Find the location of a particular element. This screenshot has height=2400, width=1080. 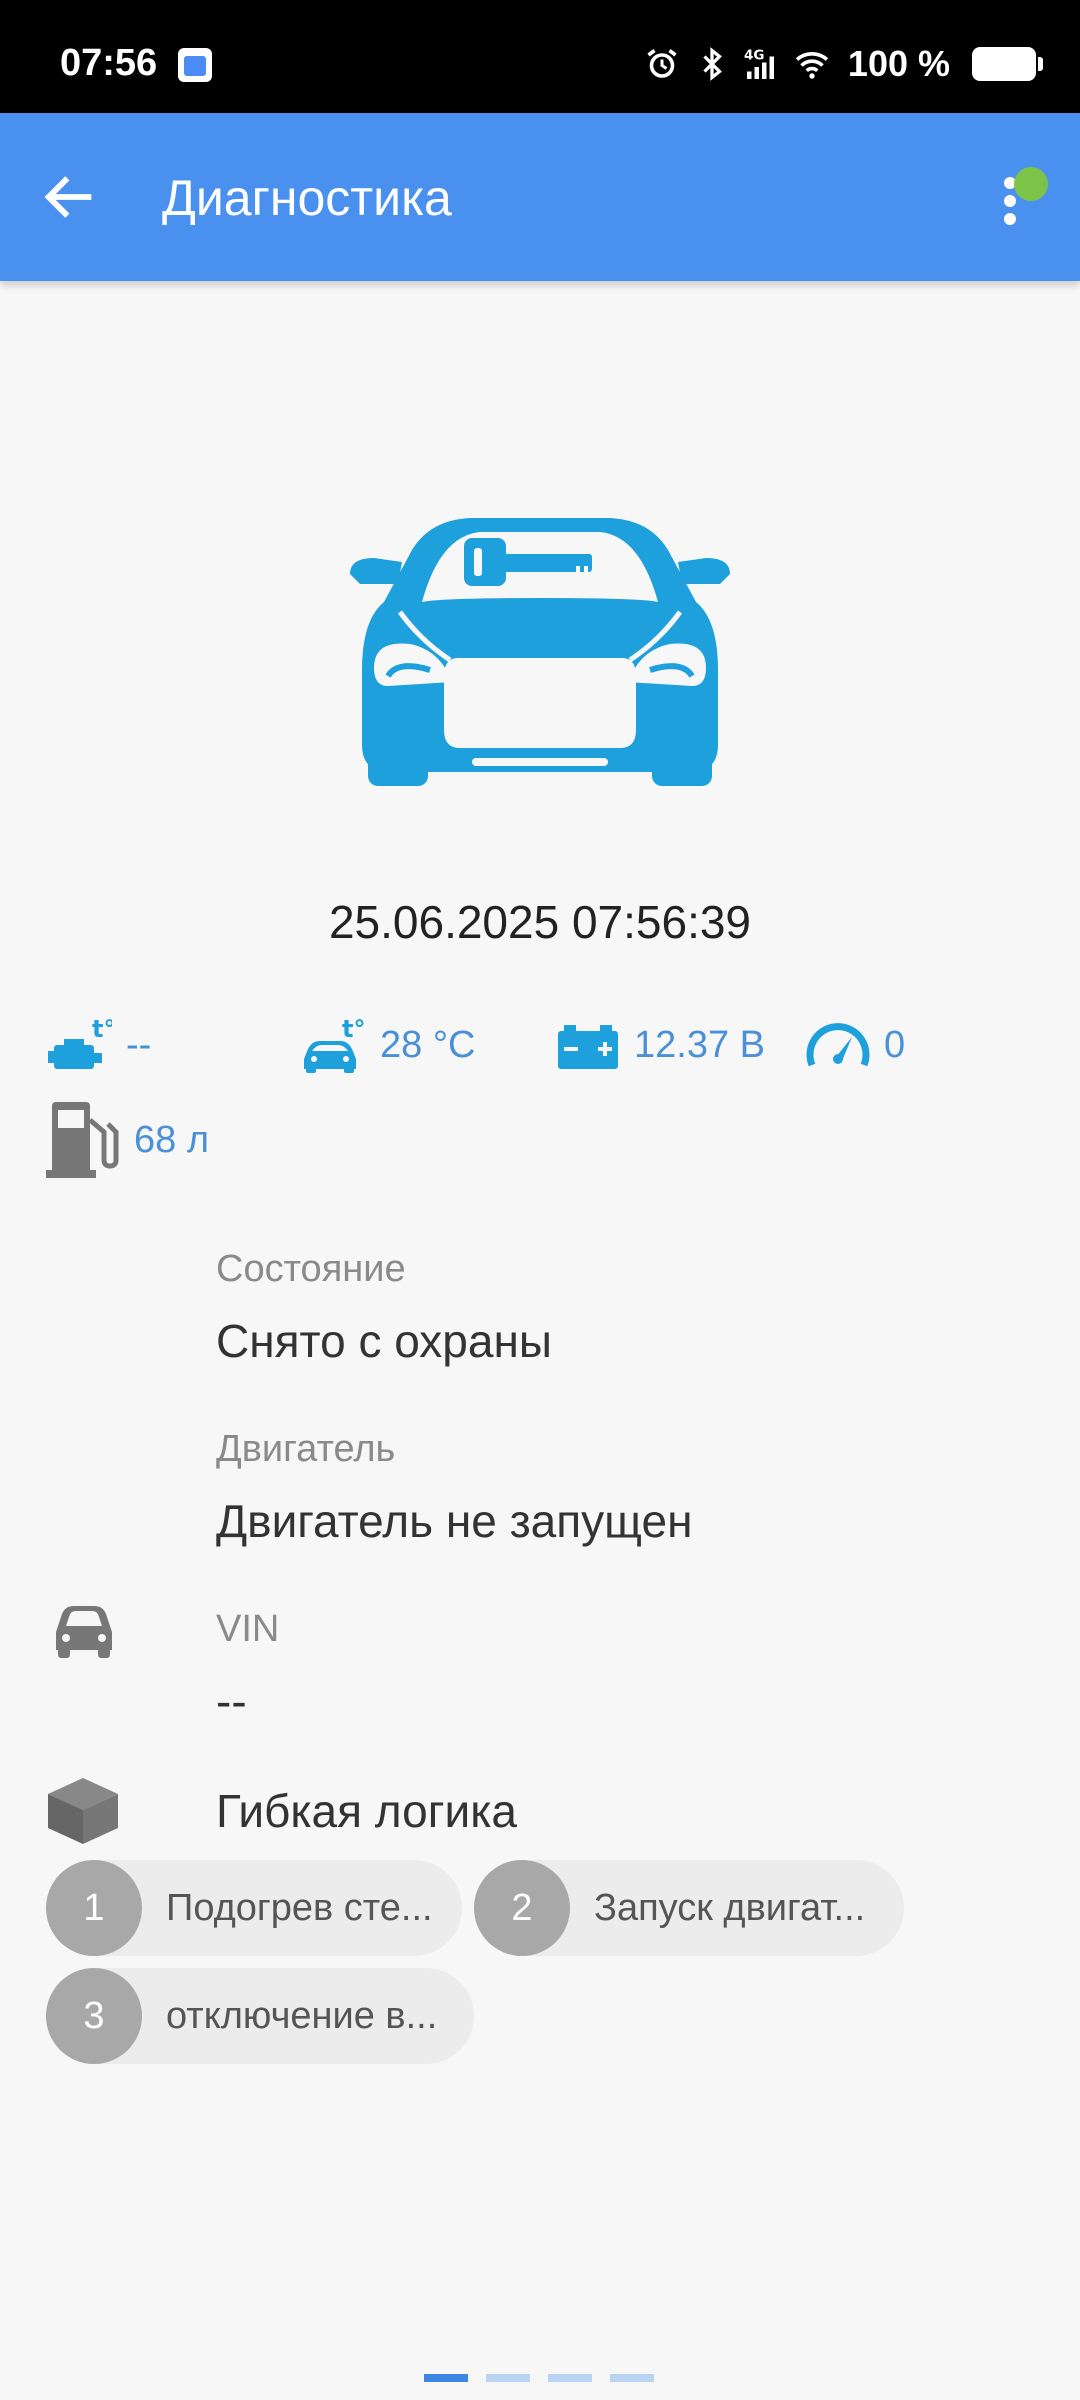

speed-value: 0 is located at coordinates (895, 1044).